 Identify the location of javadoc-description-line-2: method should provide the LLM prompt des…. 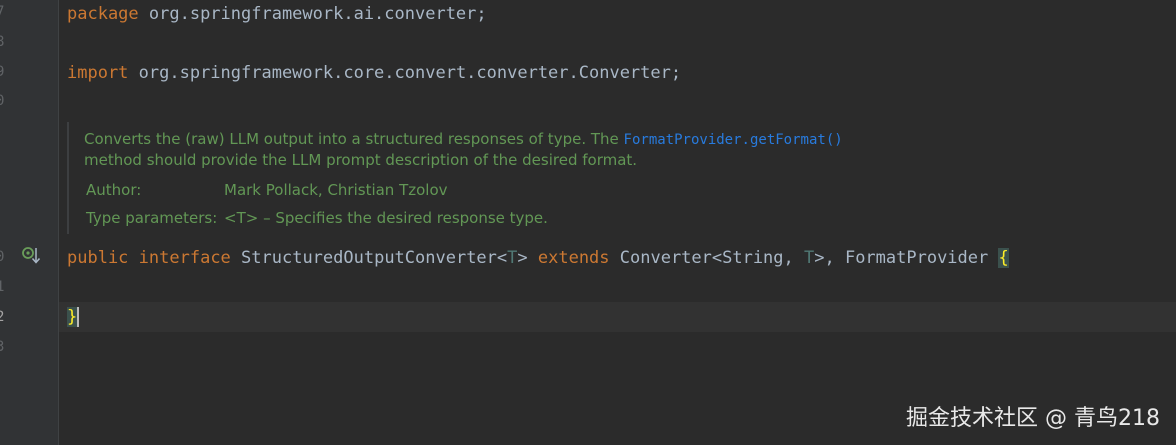
(361, 160).